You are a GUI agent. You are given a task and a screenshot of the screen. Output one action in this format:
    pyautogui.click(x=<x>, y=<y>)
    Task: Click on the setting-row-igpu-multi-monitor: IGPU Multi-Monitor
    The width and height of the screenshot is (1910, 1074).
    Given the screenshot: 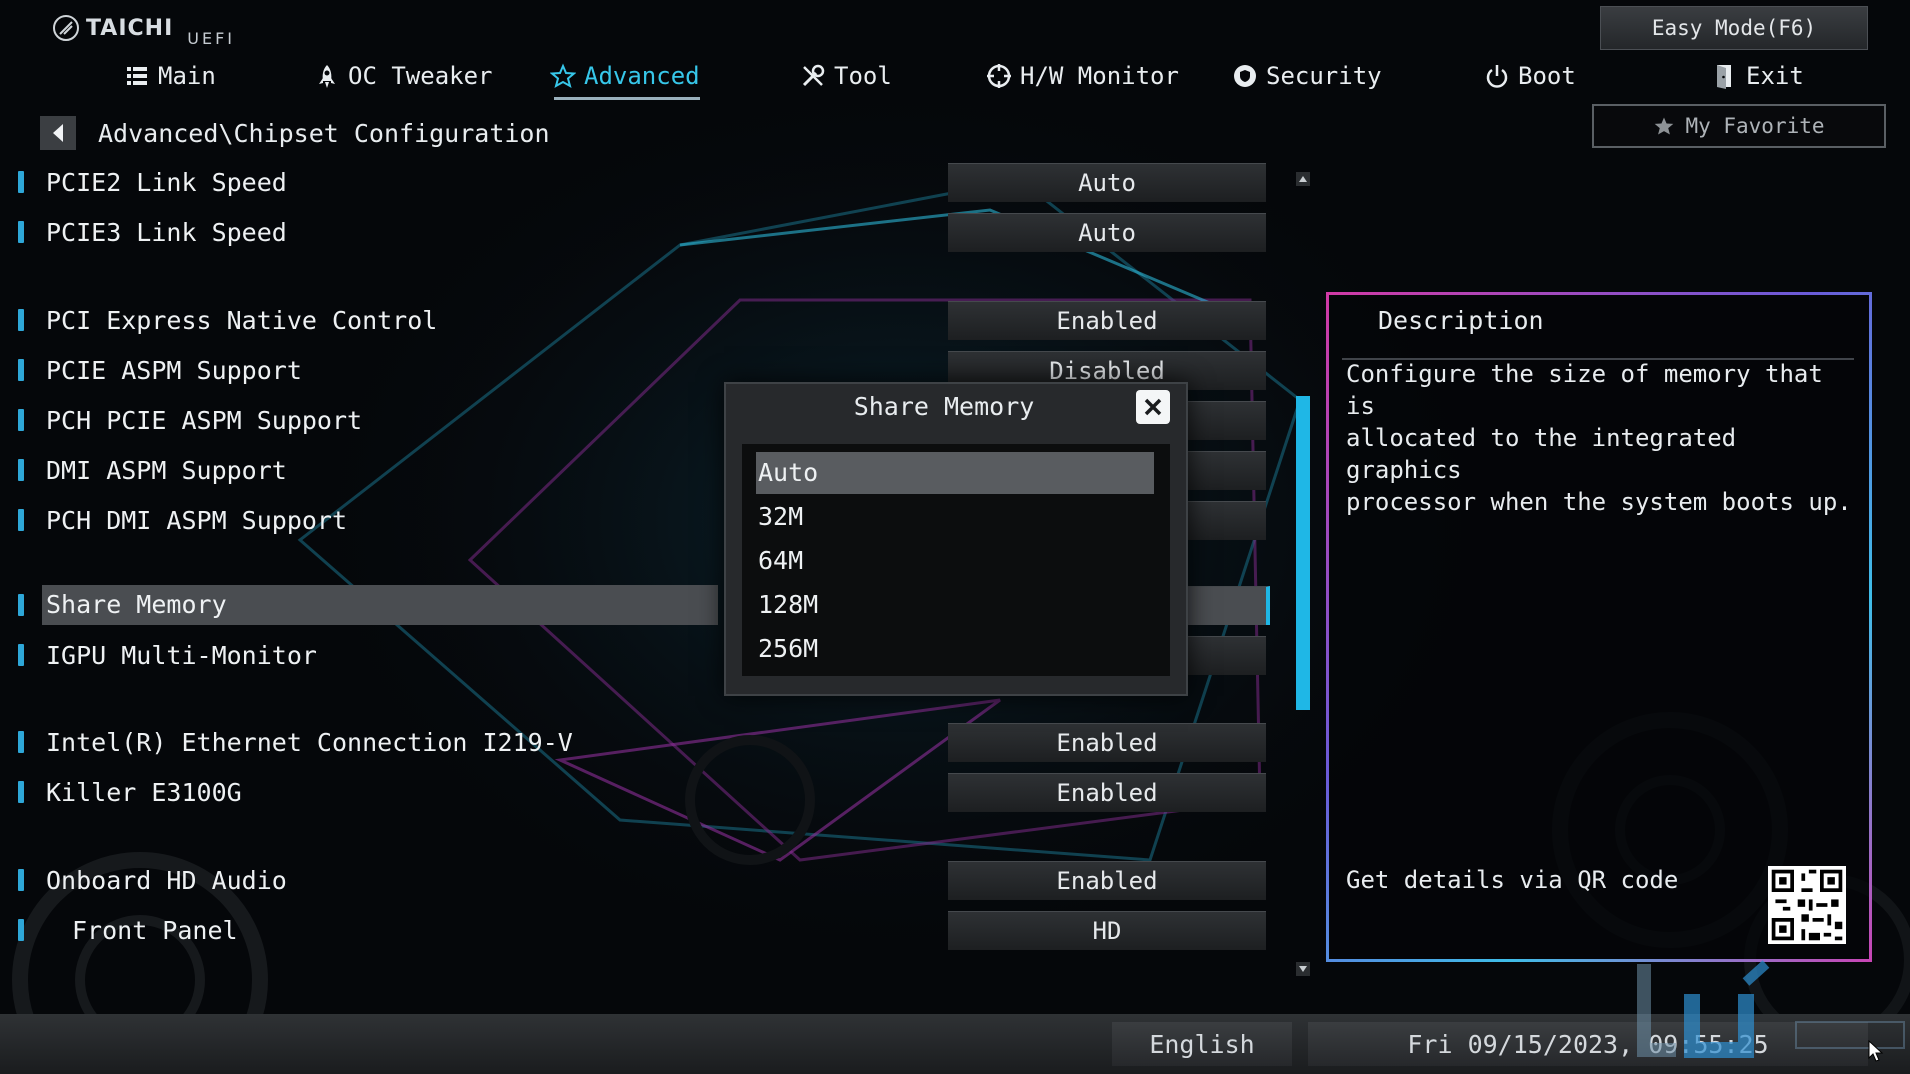 What is the action you would take?
    pyautogui.click(x=167, y=655)
    